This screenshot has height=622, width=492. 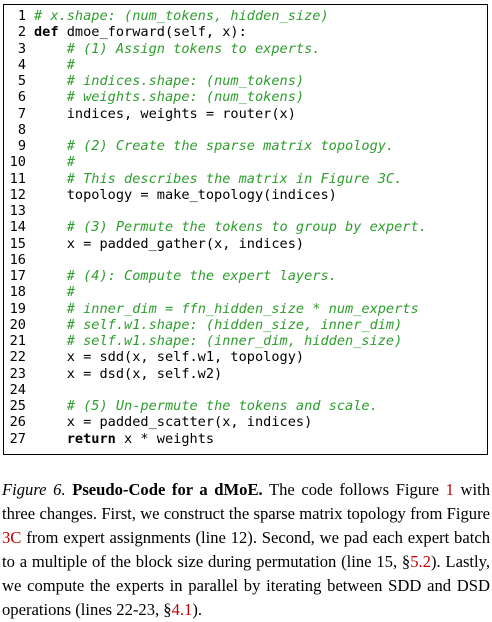 I want to click on code-text: return x * weights, so click(x=124, y=439).